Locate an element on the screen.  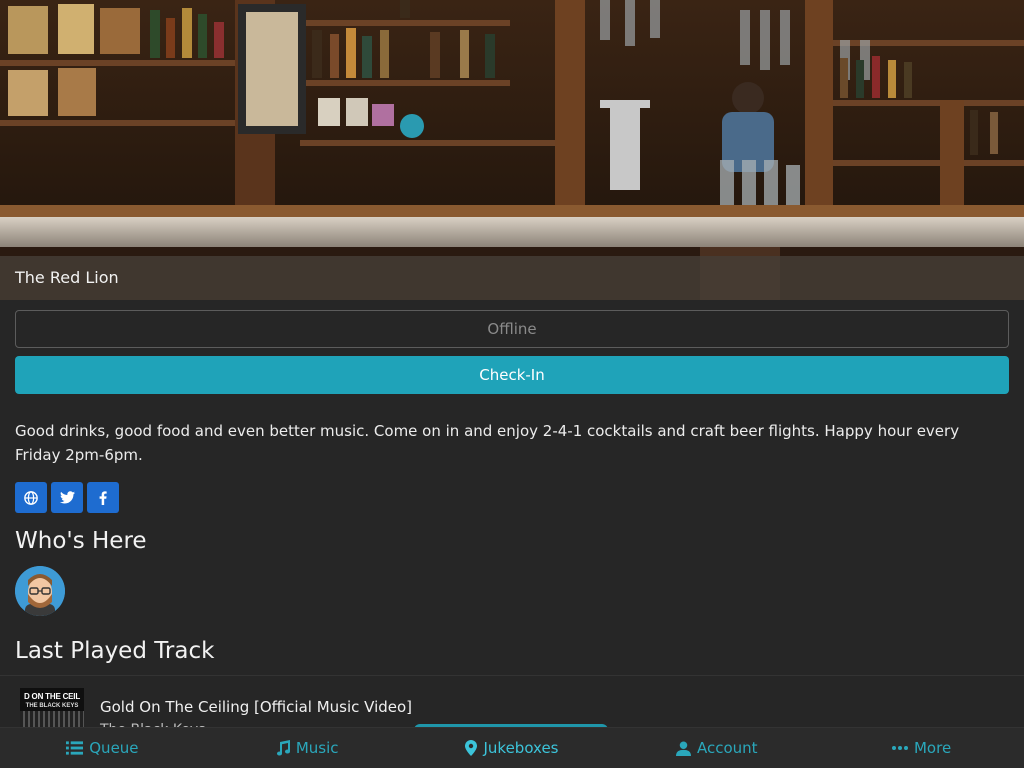
twitter-icon is located at coordinates (67, 497).